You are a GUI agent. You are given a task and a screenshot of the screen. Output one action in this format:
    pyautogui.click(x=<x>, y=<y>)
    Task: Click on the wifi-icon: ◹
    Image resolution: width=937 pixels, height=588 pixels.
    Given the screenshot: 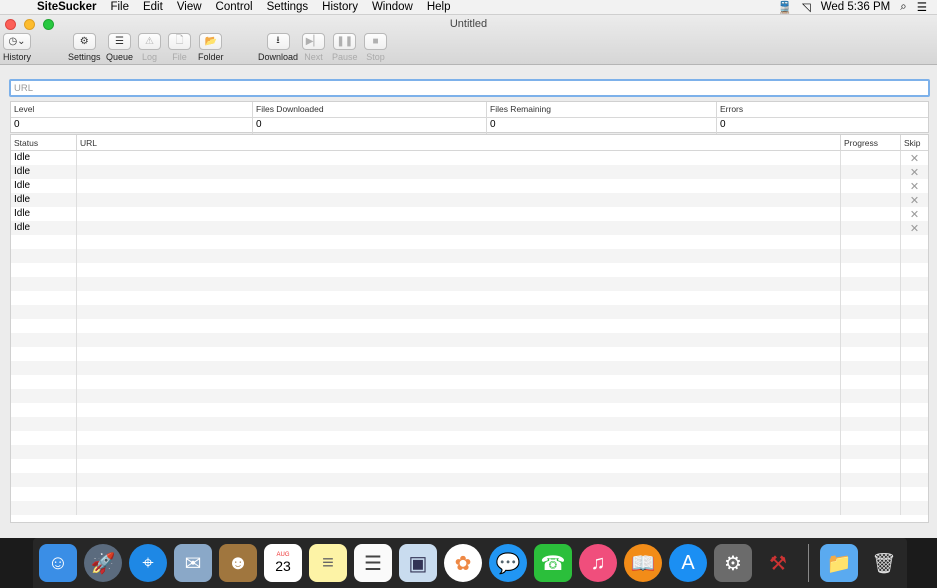 What is the action you would take?
    pyautogui.click(x=806, y=7)
    